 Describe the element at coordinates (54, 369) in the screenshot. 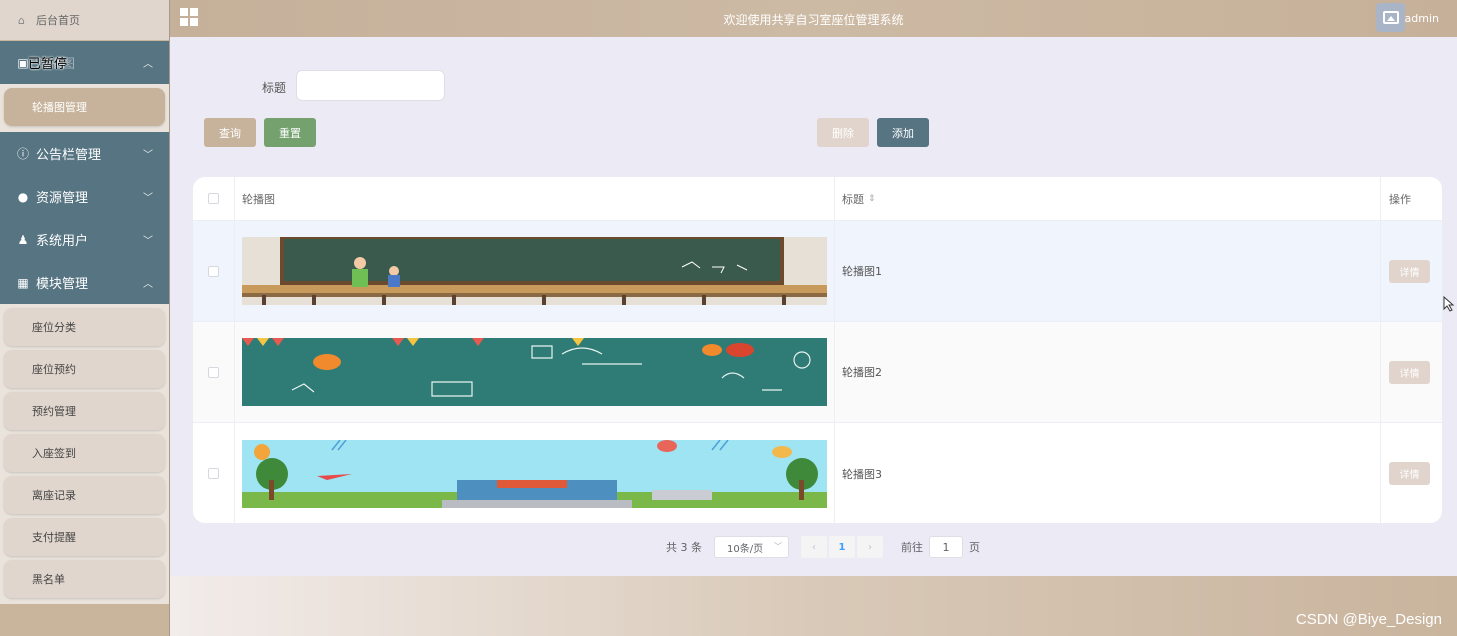

I see `sidebar-item-label: 座位预约` at that location.